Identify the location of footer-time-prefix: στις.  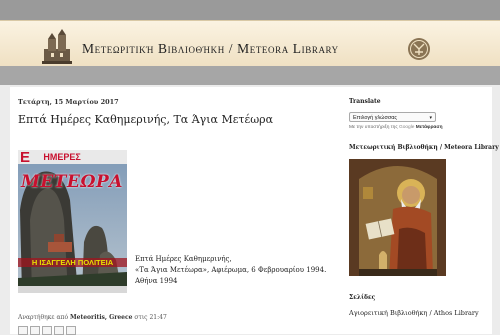
(141, 317).